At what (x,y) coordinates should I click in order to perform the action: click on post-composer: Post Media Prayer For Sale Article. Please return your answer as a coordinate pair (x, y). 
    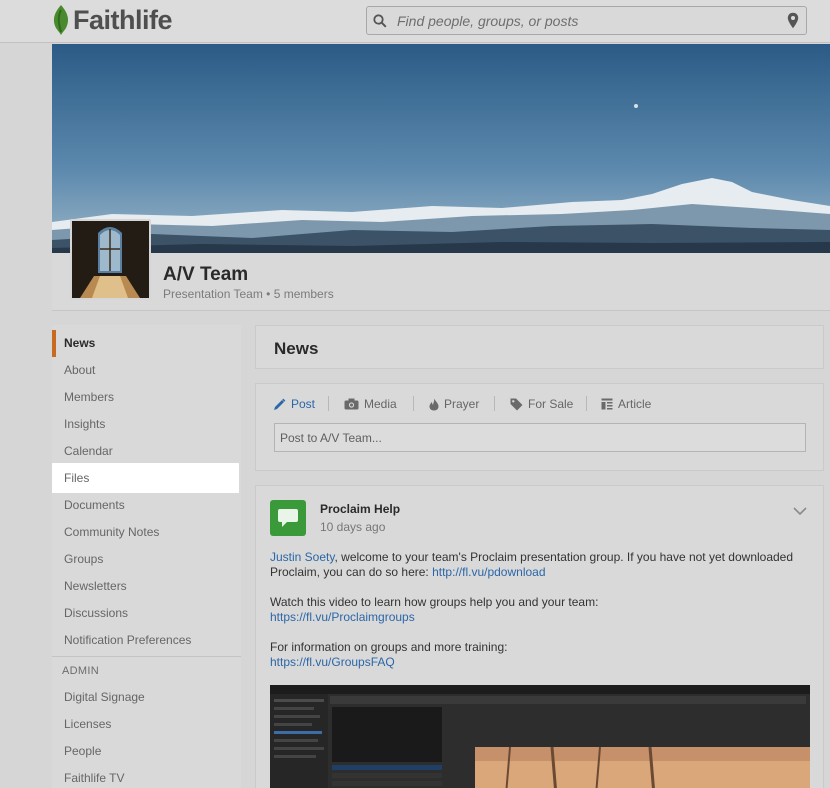
    Looking at the image, I should click on (539, 427).